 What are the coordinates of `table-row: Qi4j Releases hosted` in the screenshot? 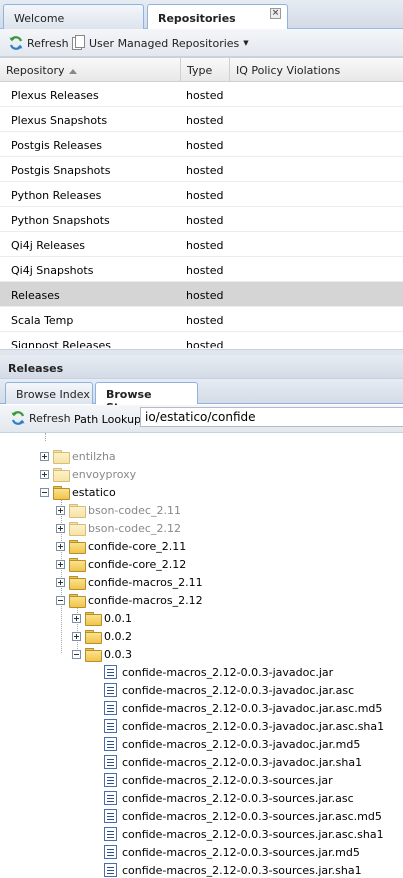 It's located at (201, 244).